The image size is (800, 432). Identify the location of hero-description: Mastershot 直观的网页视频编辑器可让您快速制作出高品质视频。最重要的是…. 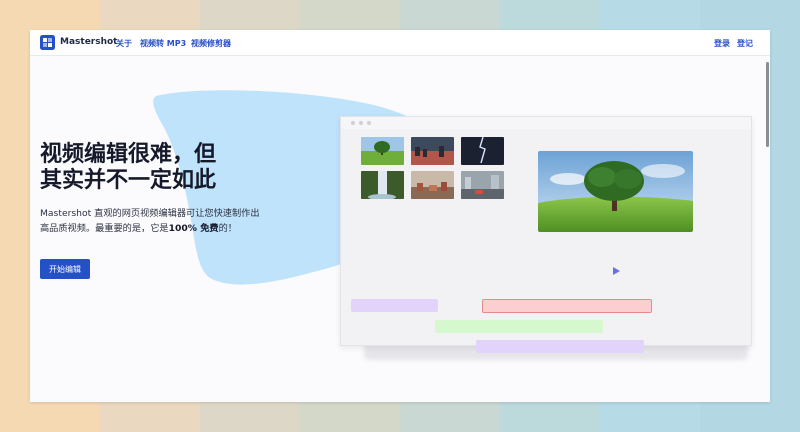
(152, 221).